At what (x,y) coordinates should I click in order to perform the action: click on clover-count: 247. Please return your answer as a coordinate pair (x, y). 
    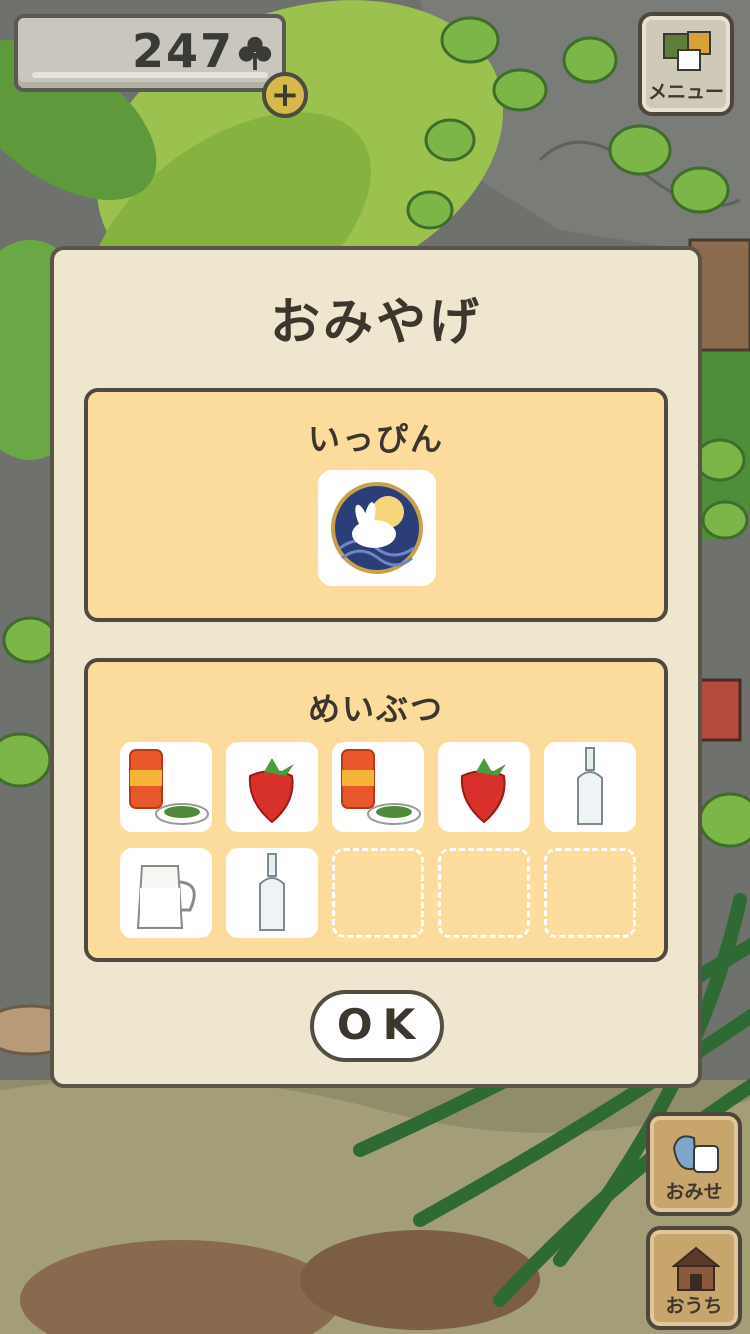
    Looking at the image, I should click on (182, 51).